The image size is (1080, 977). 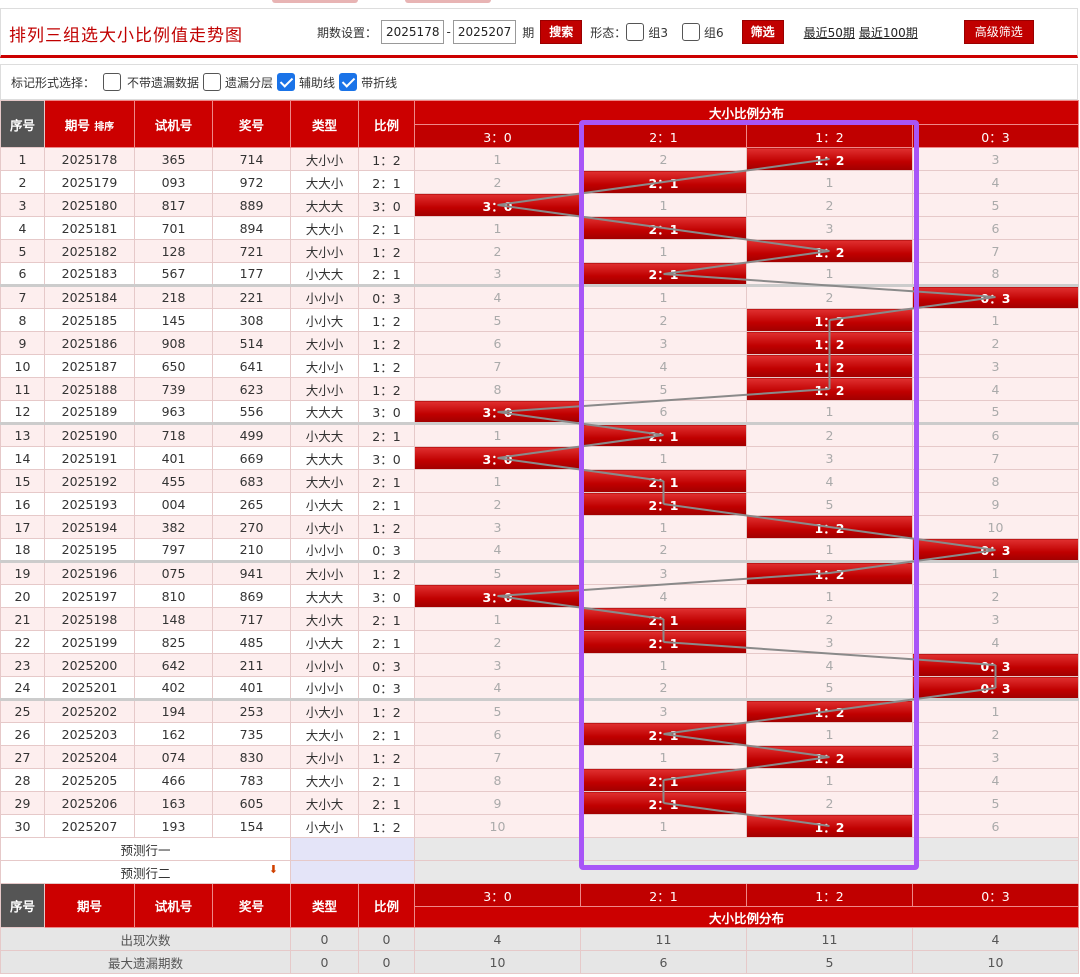 What do you see at coordinates (251, 550) in the screenshot?
I see `row-prize-number: 210` at bounding box center [251, 550].